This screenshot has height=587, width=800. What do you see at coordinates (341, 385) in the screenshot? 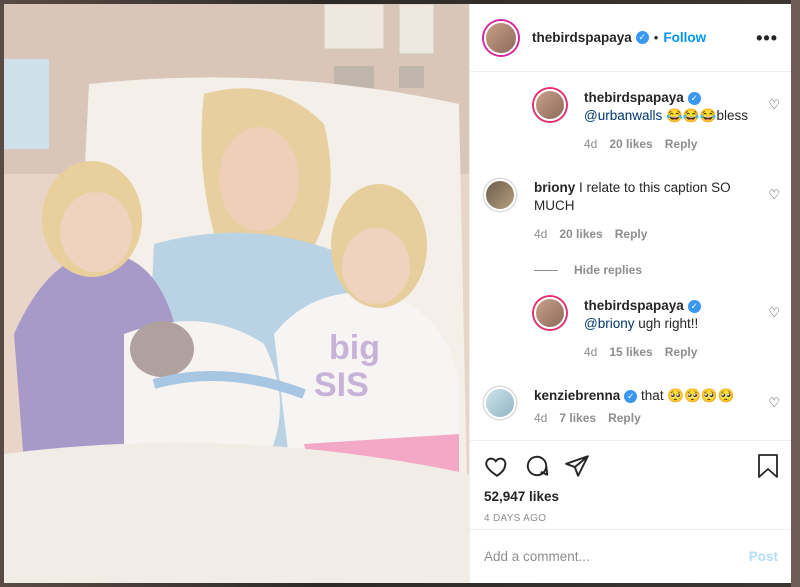
I see `svg-text: SIS` at bounding box center [341, 385].